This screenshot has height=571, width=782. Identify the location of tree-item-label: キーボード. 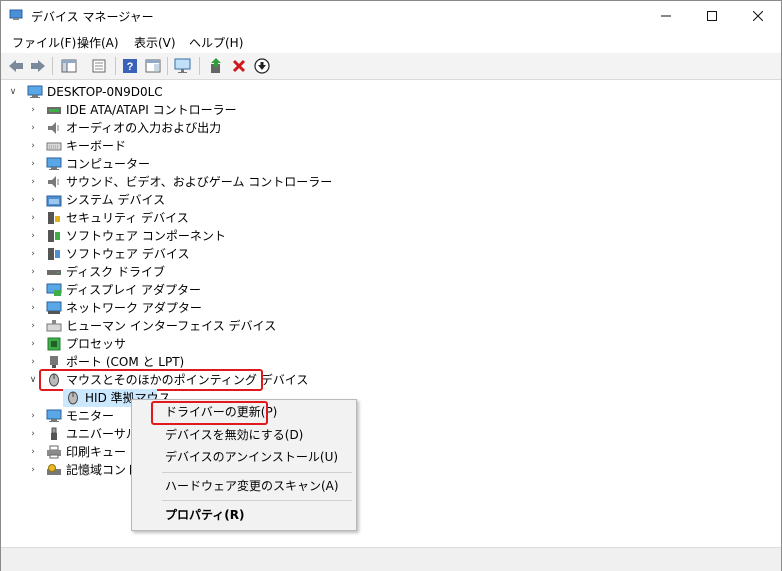
(96, 146).